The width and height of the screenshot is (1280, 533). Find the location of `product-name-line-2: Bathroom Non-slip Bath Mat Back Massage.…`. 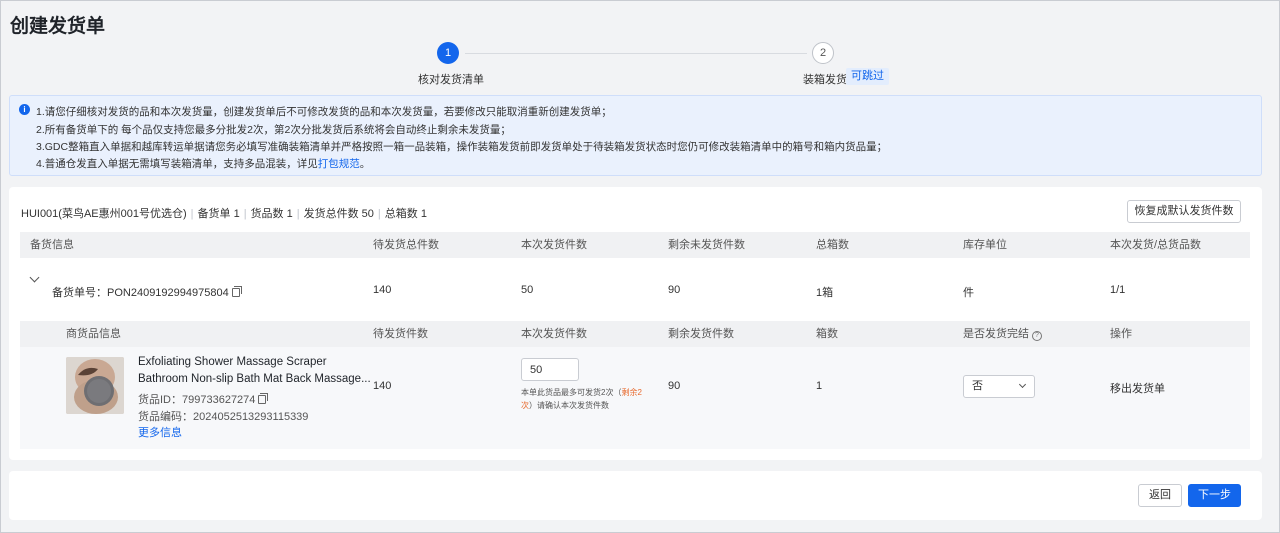

product-name-line-2: Bathroom Non-slip Bath Mat Back Massage.… is located at coordinates (254, 379).